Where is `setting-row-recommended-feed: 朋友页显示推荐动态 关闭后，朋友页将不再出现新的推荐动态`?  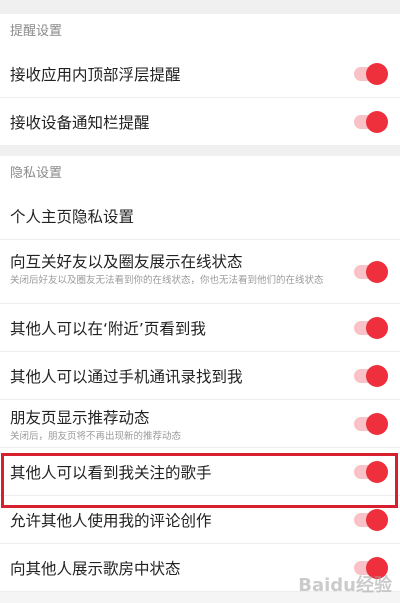
setting-row-recommended-feed: 朋友页显示推荐动态 关闭后，朋友页将不再出现新的推荐动态 is located at coordinates (200, 424).